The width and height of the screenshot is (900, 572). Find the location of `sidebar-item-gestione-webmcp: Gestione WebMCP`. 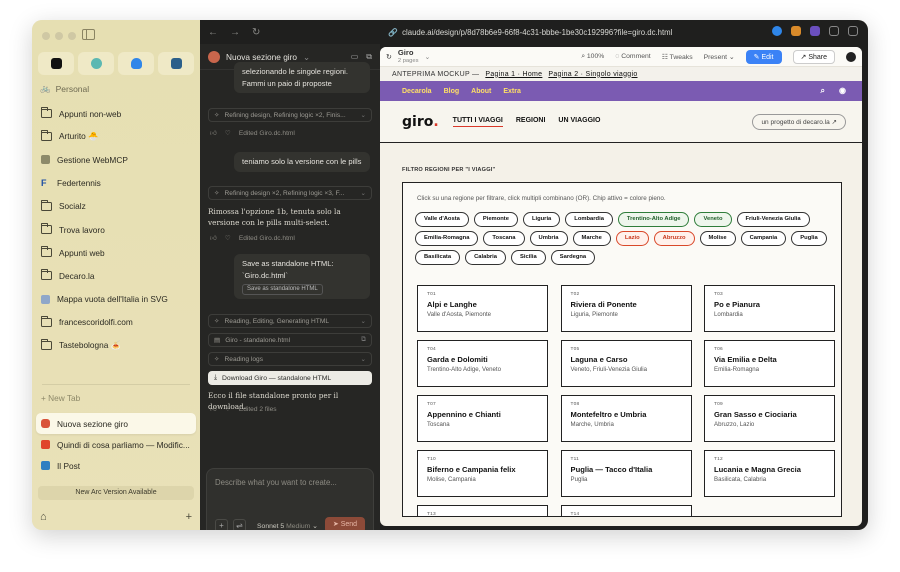

sidebar-item-gestione-webmcp: Gestione WebMCP is located at coordinates (116, 159).